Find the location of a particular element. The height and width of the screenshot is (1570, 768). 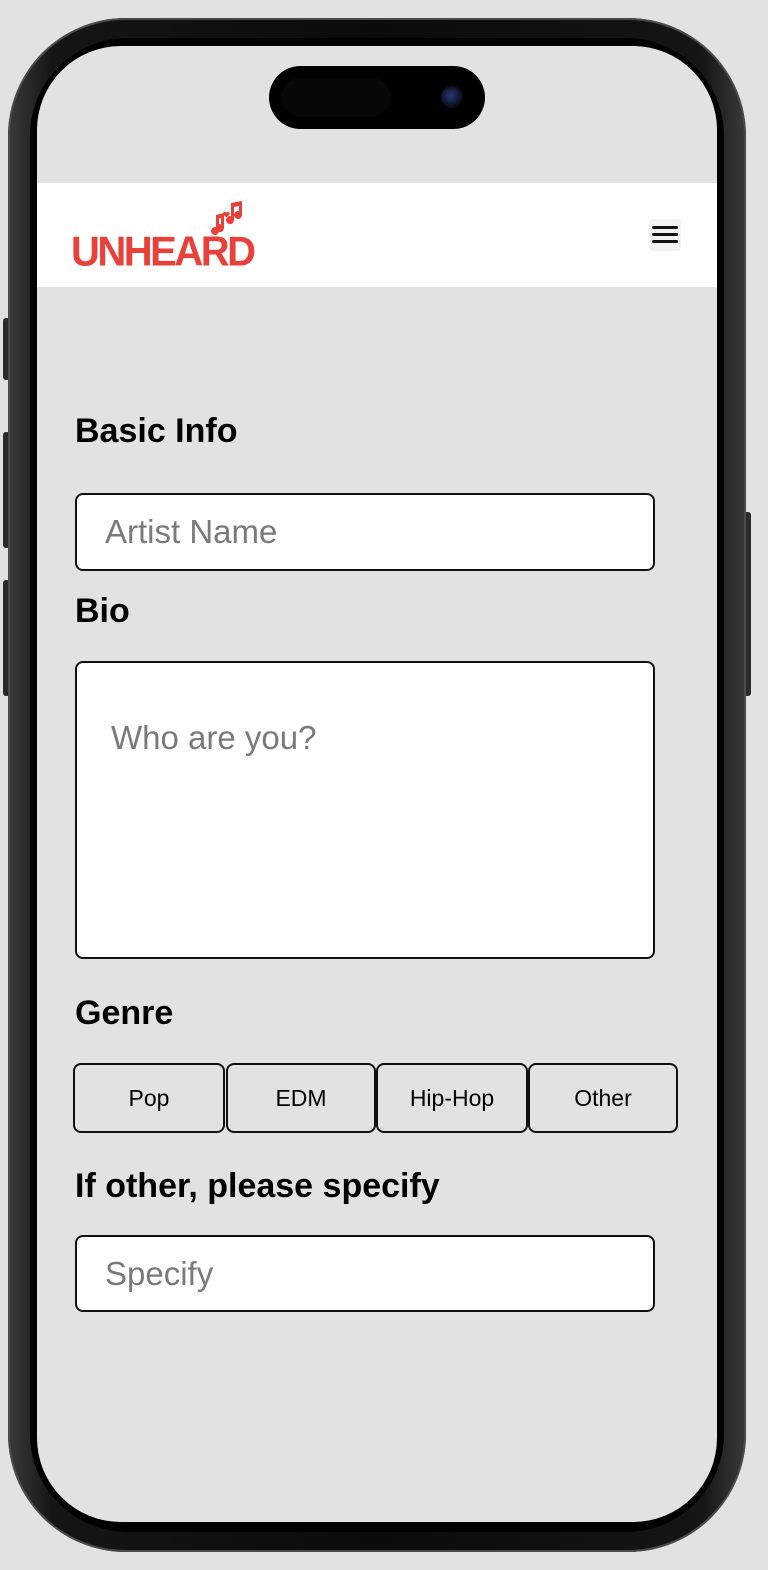

front-camera-icon is located at coordinates (452, 97).